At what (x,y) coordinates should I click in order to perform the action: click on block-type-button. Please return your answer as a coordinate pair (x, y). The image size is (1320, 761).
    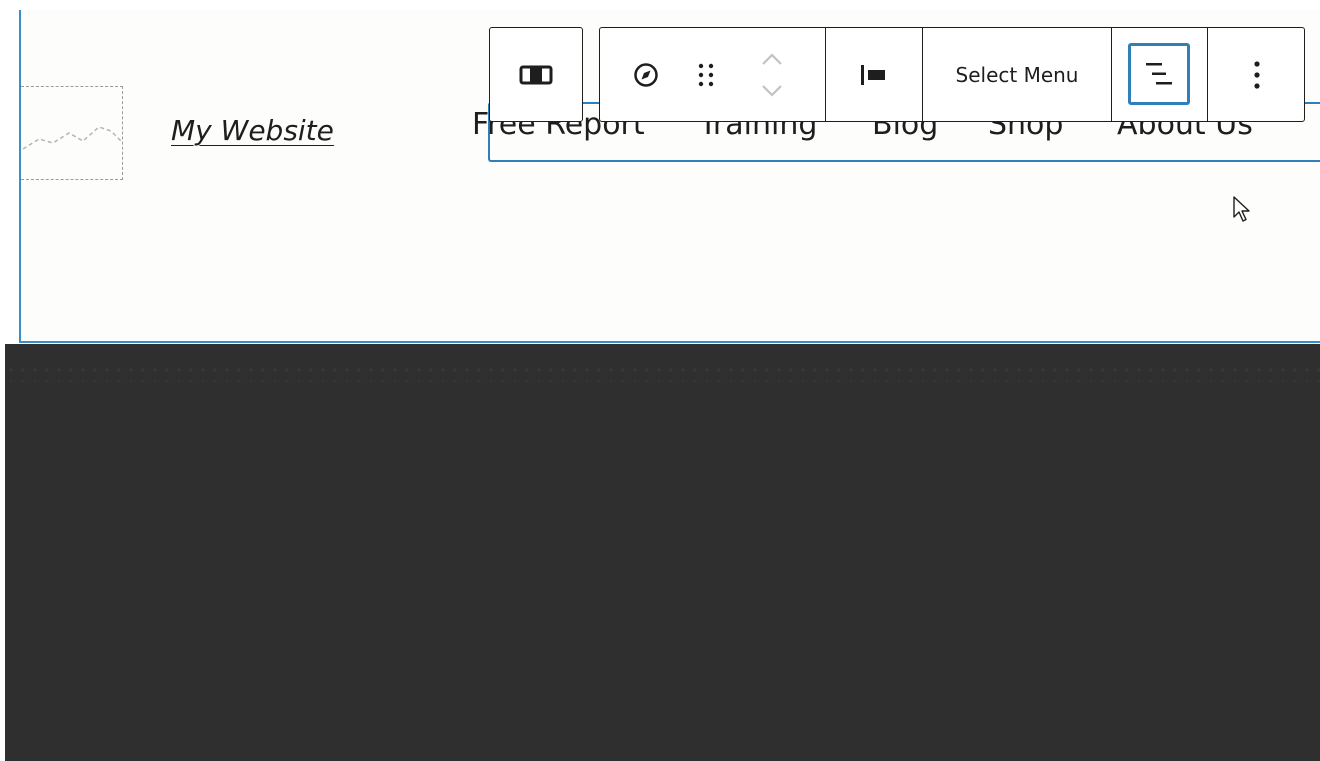
    Looking at the image, I should click on (646, 74).